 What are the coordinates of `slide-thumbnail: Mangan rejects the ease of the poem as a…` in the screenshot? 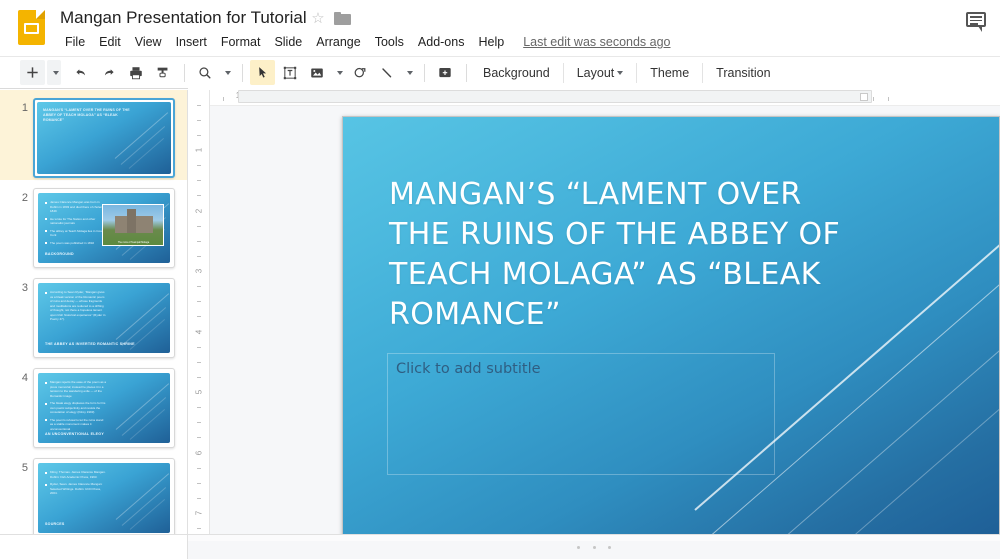 It's located at (104, 408).